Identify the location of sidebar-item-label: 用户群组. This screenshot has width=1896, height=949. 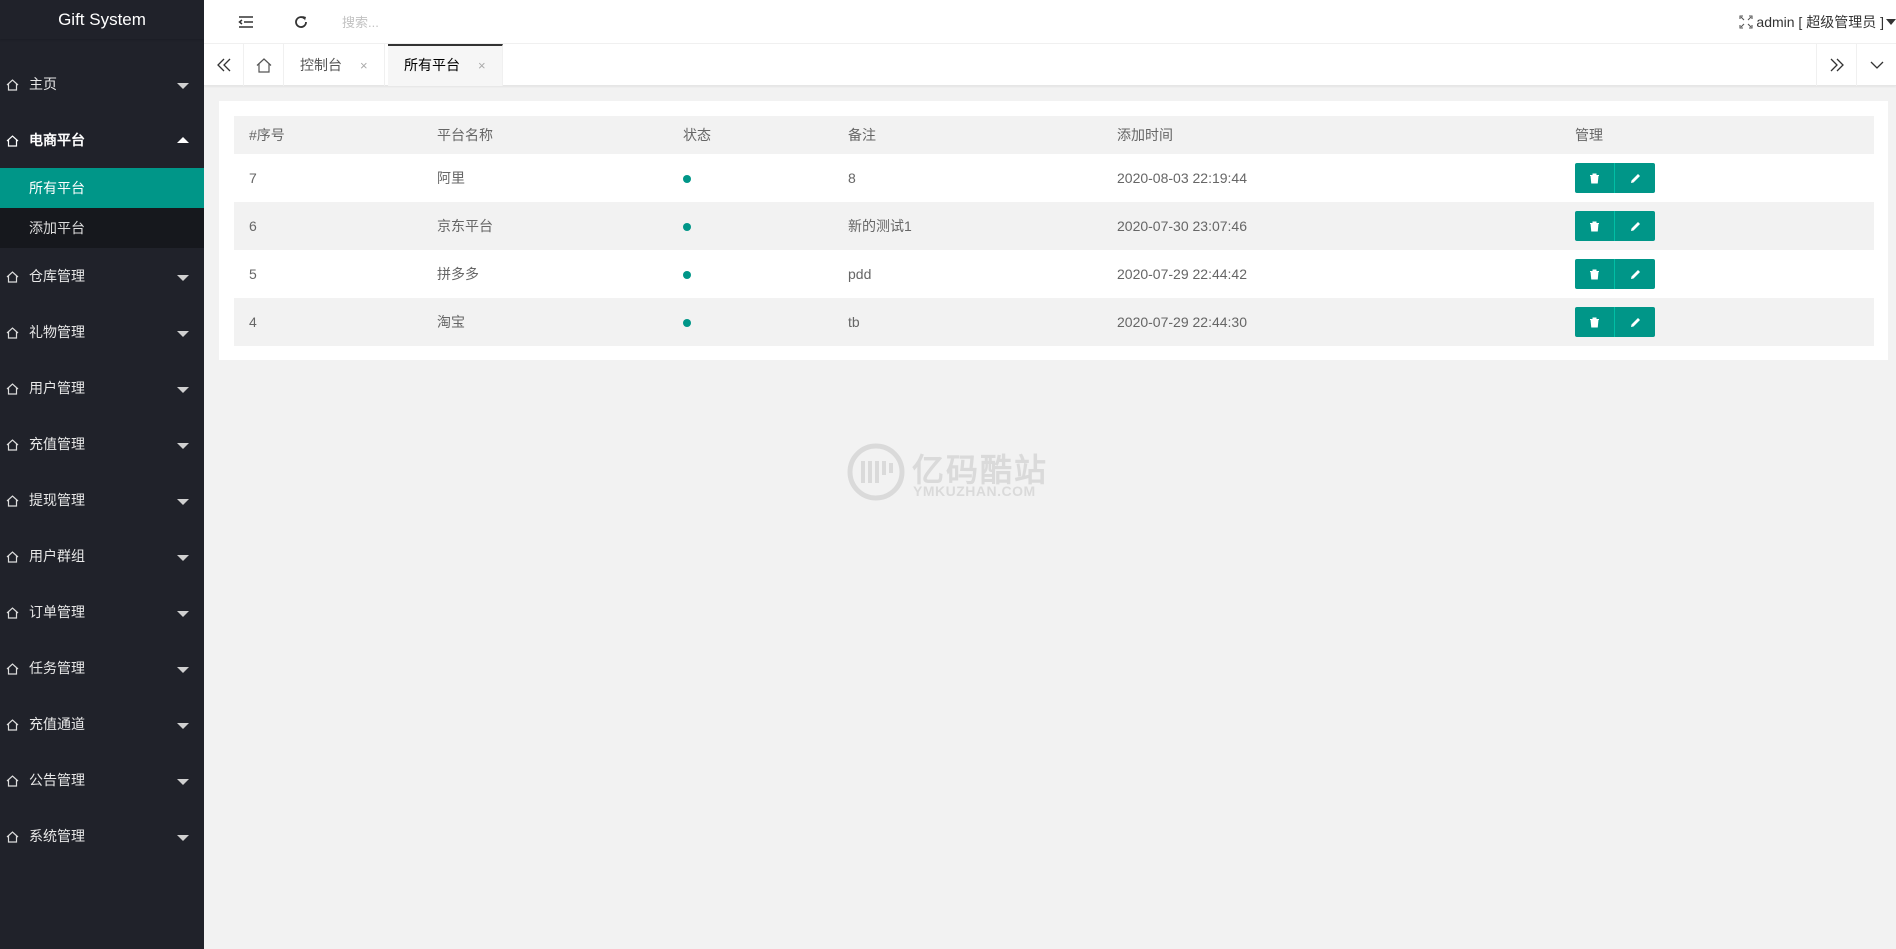
(57, 556).